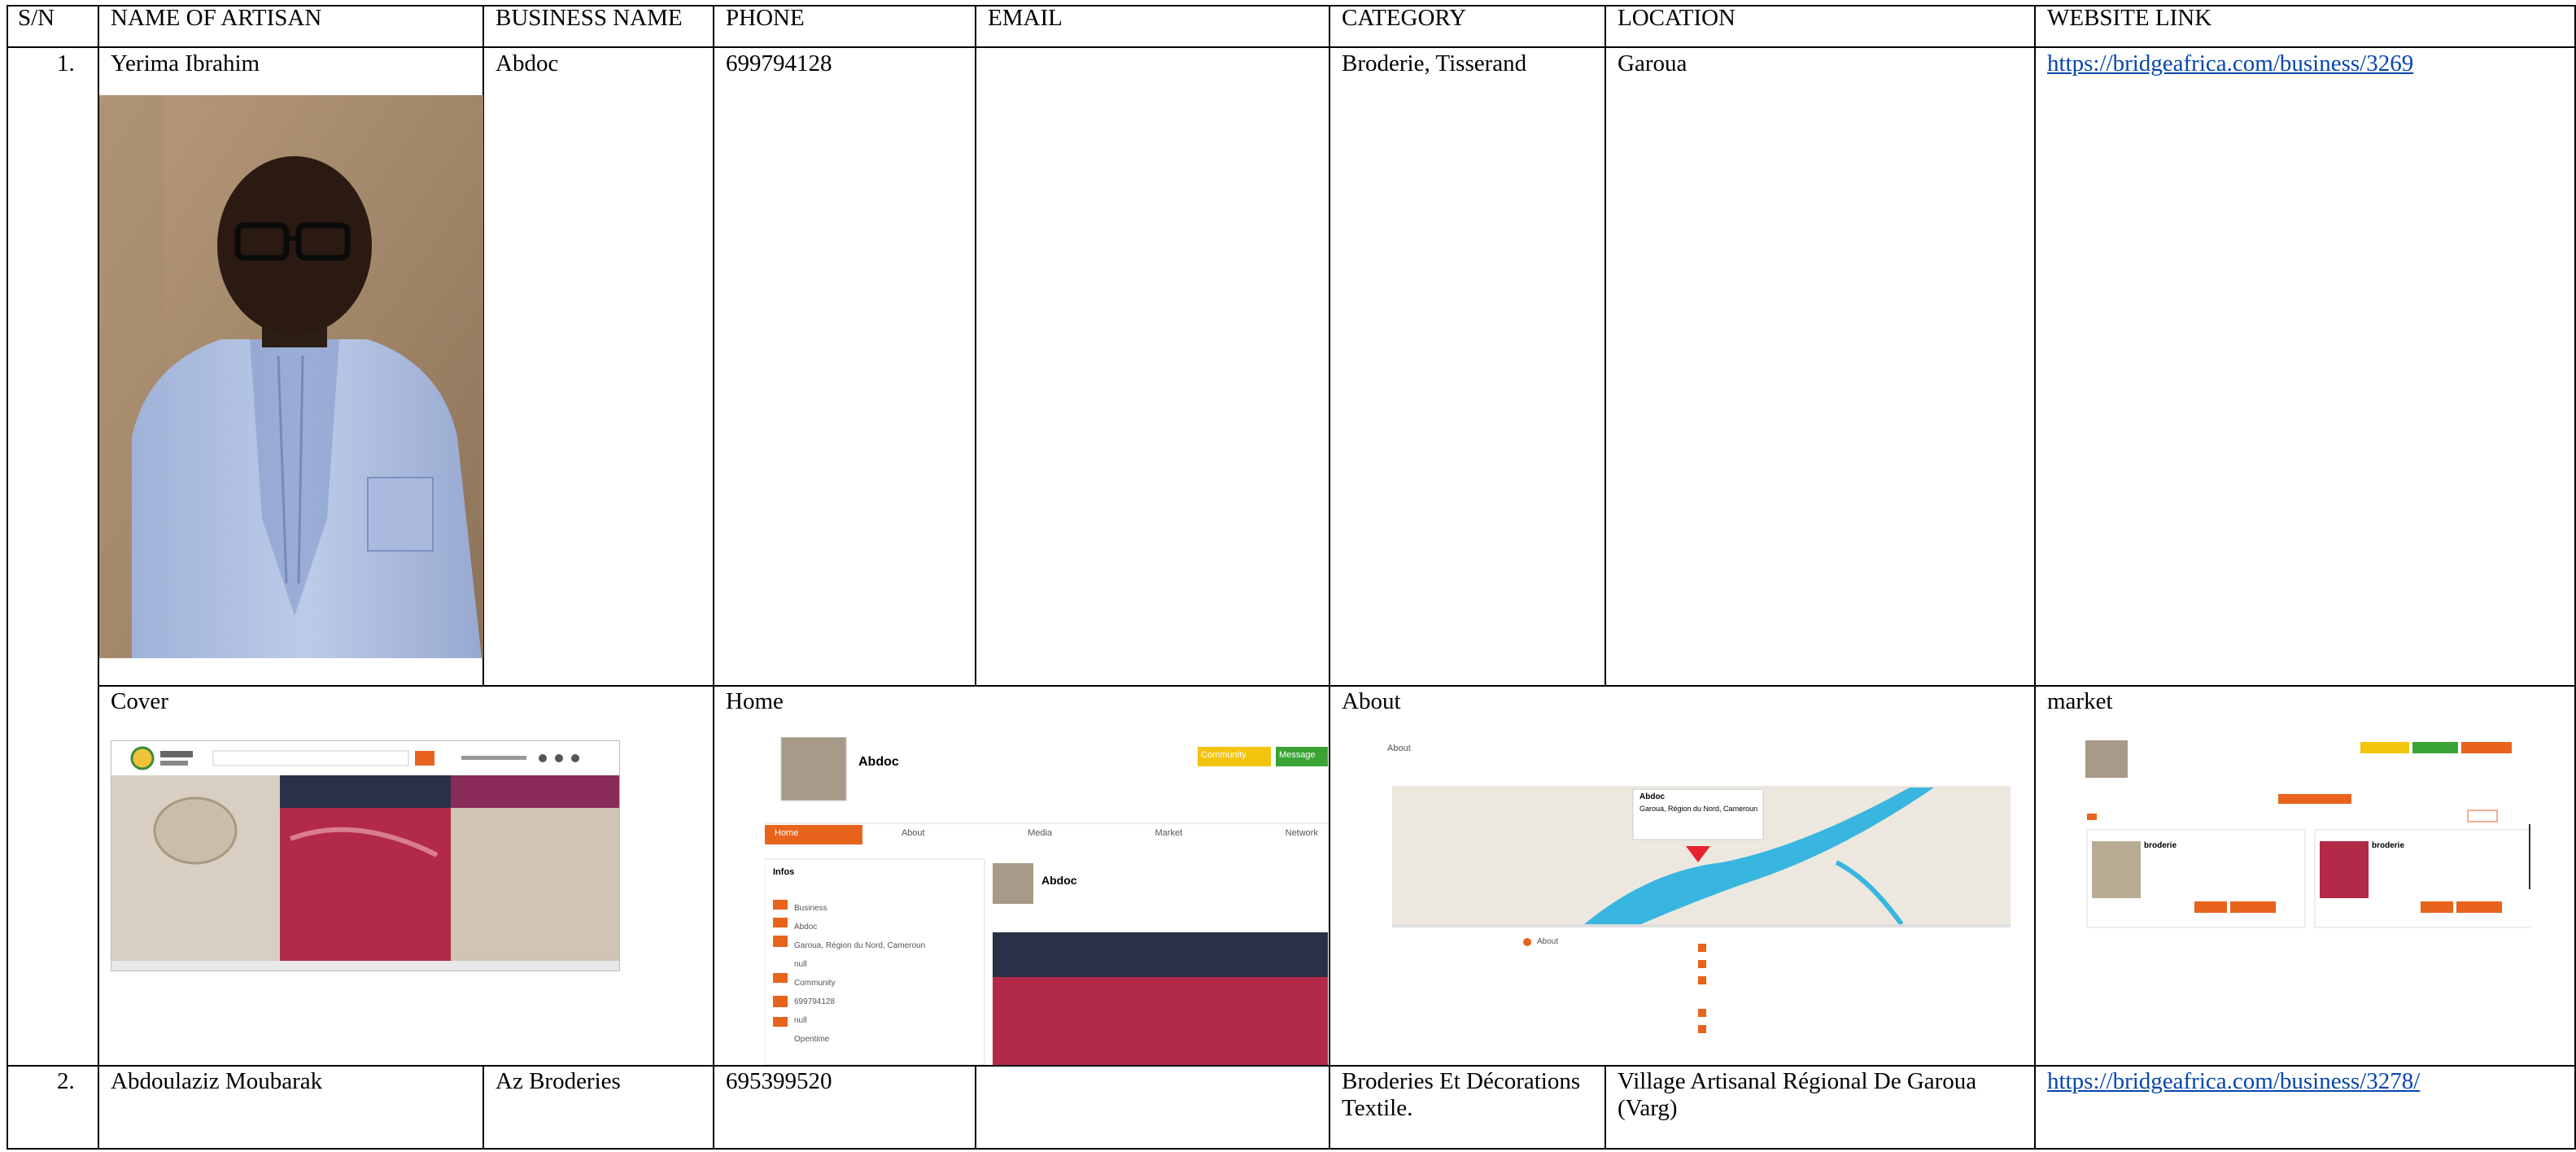 The image size is (2576, 1152). I want to click on row2-sn: 2., so click(66, 1081).